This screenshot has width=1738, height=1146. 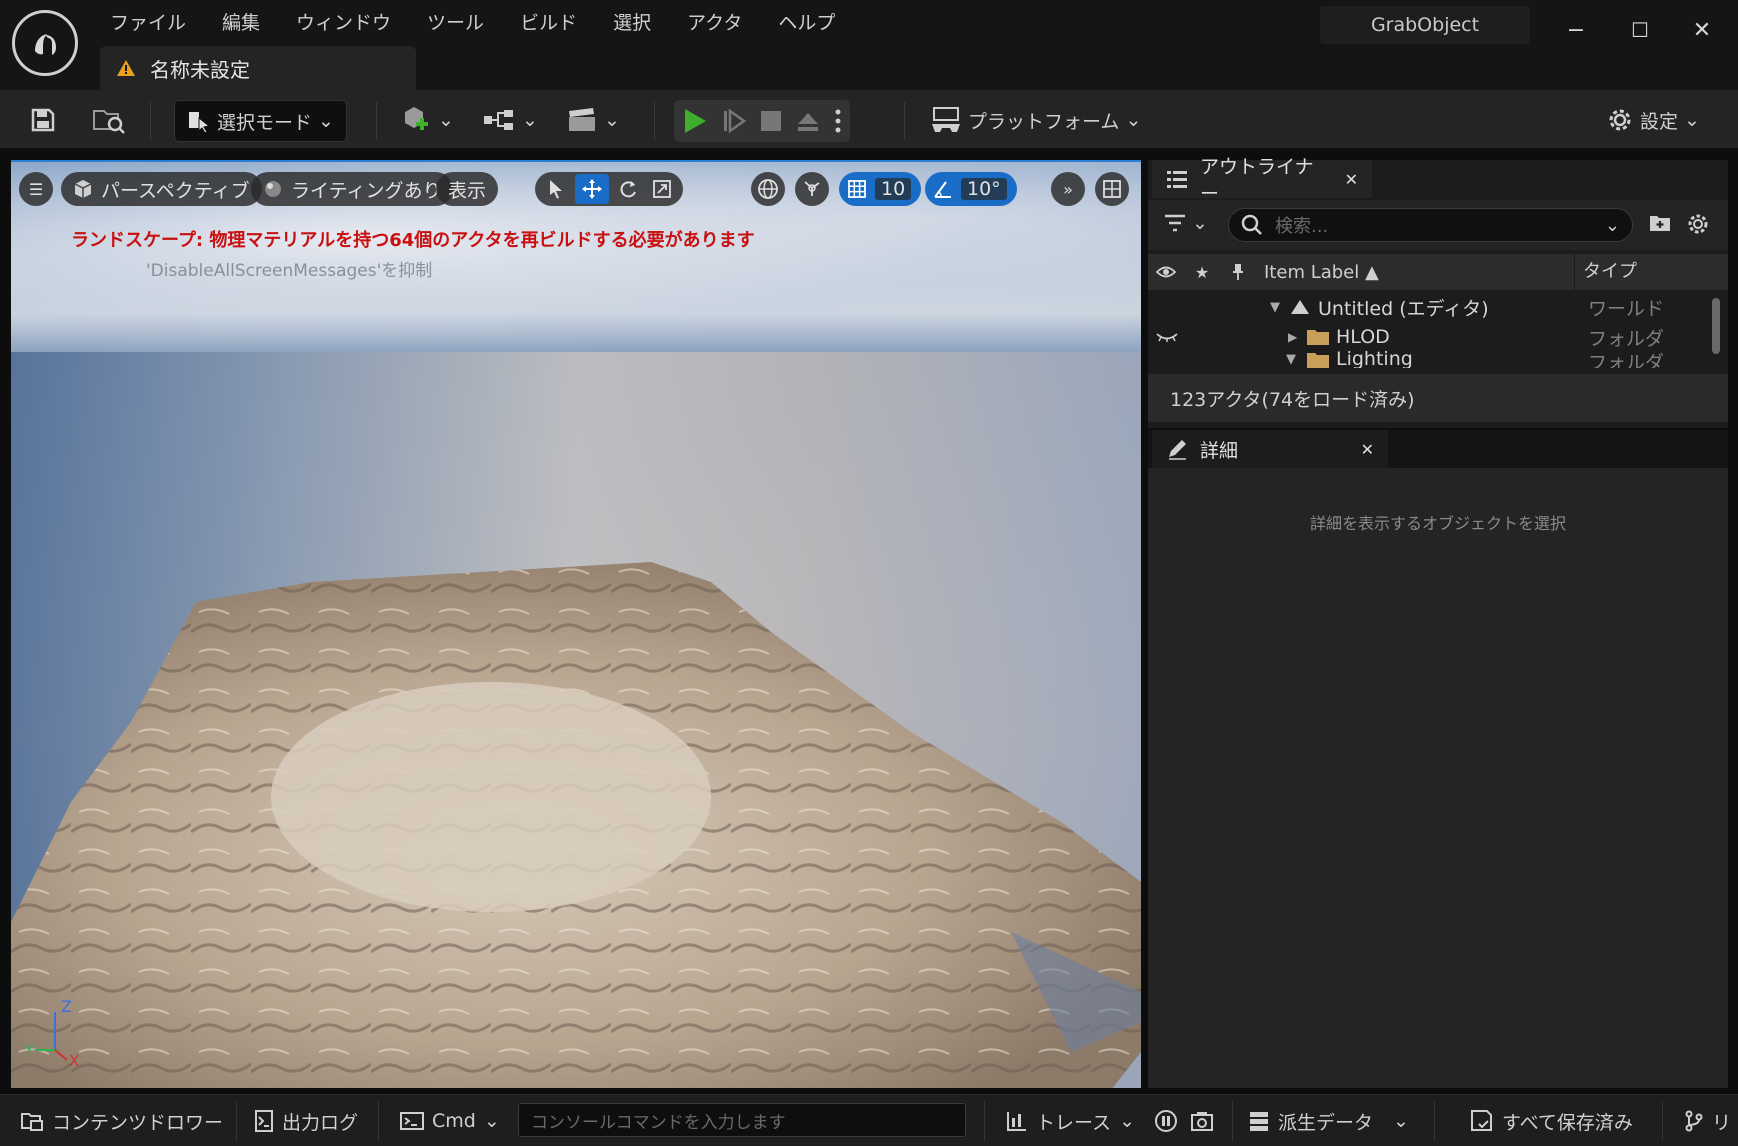 I want to click on scale-icon, so click(x=662, y=189).